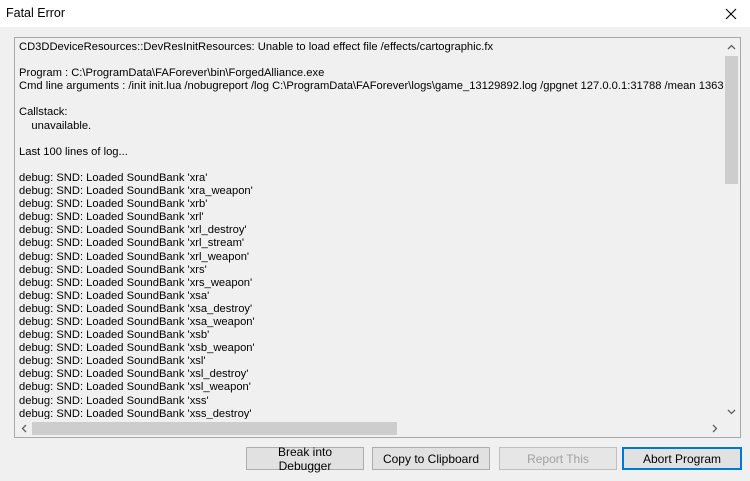 The image size is (750, 481). I want to click on log-line: debug: SND: Loaded SoundBank 'xrb', so click(113, 204).